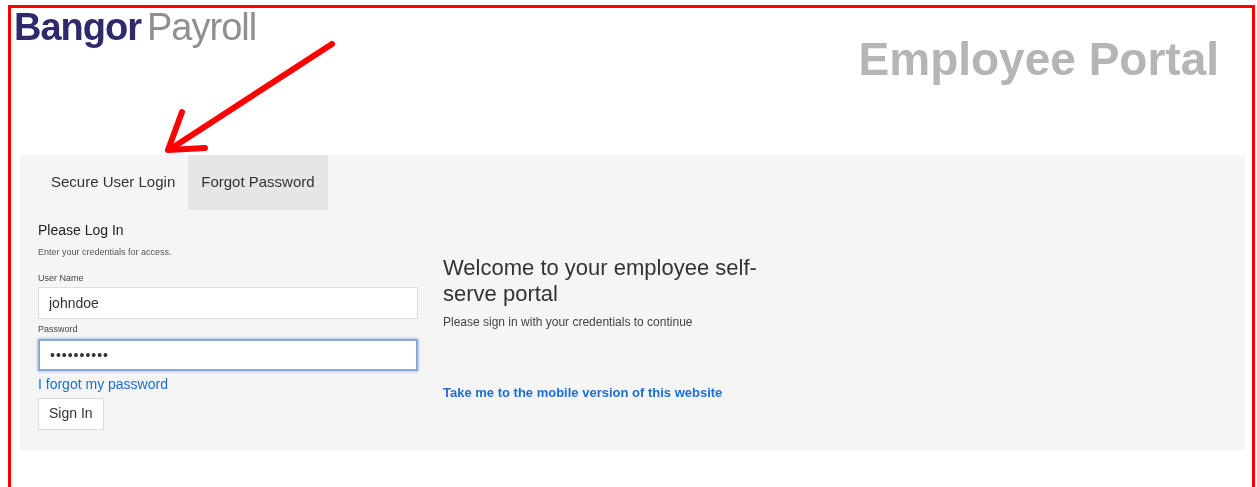 The width and height of the screenshot is (1257, 487). I want to click on field-label: Password, so click(58, 329).